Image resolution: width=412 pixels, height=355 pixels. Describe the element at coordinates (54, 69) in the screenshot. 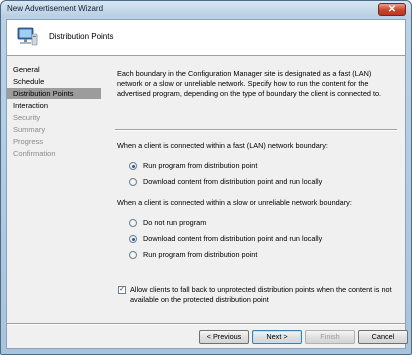

I see `nav-item-general: General` at that location.